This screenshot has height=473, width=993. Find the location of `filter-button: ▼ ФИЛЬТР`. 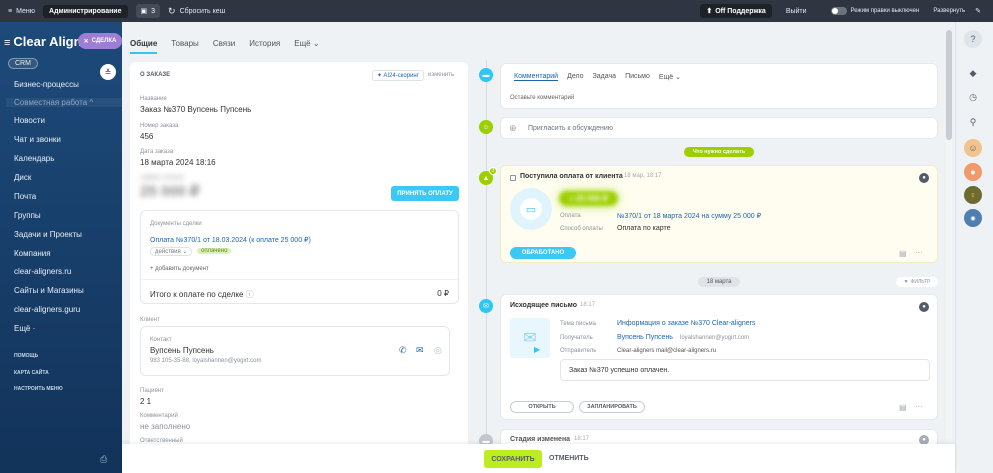

filter-button: ▼ ФИЛЬТР is located at coordinates (917, 282).